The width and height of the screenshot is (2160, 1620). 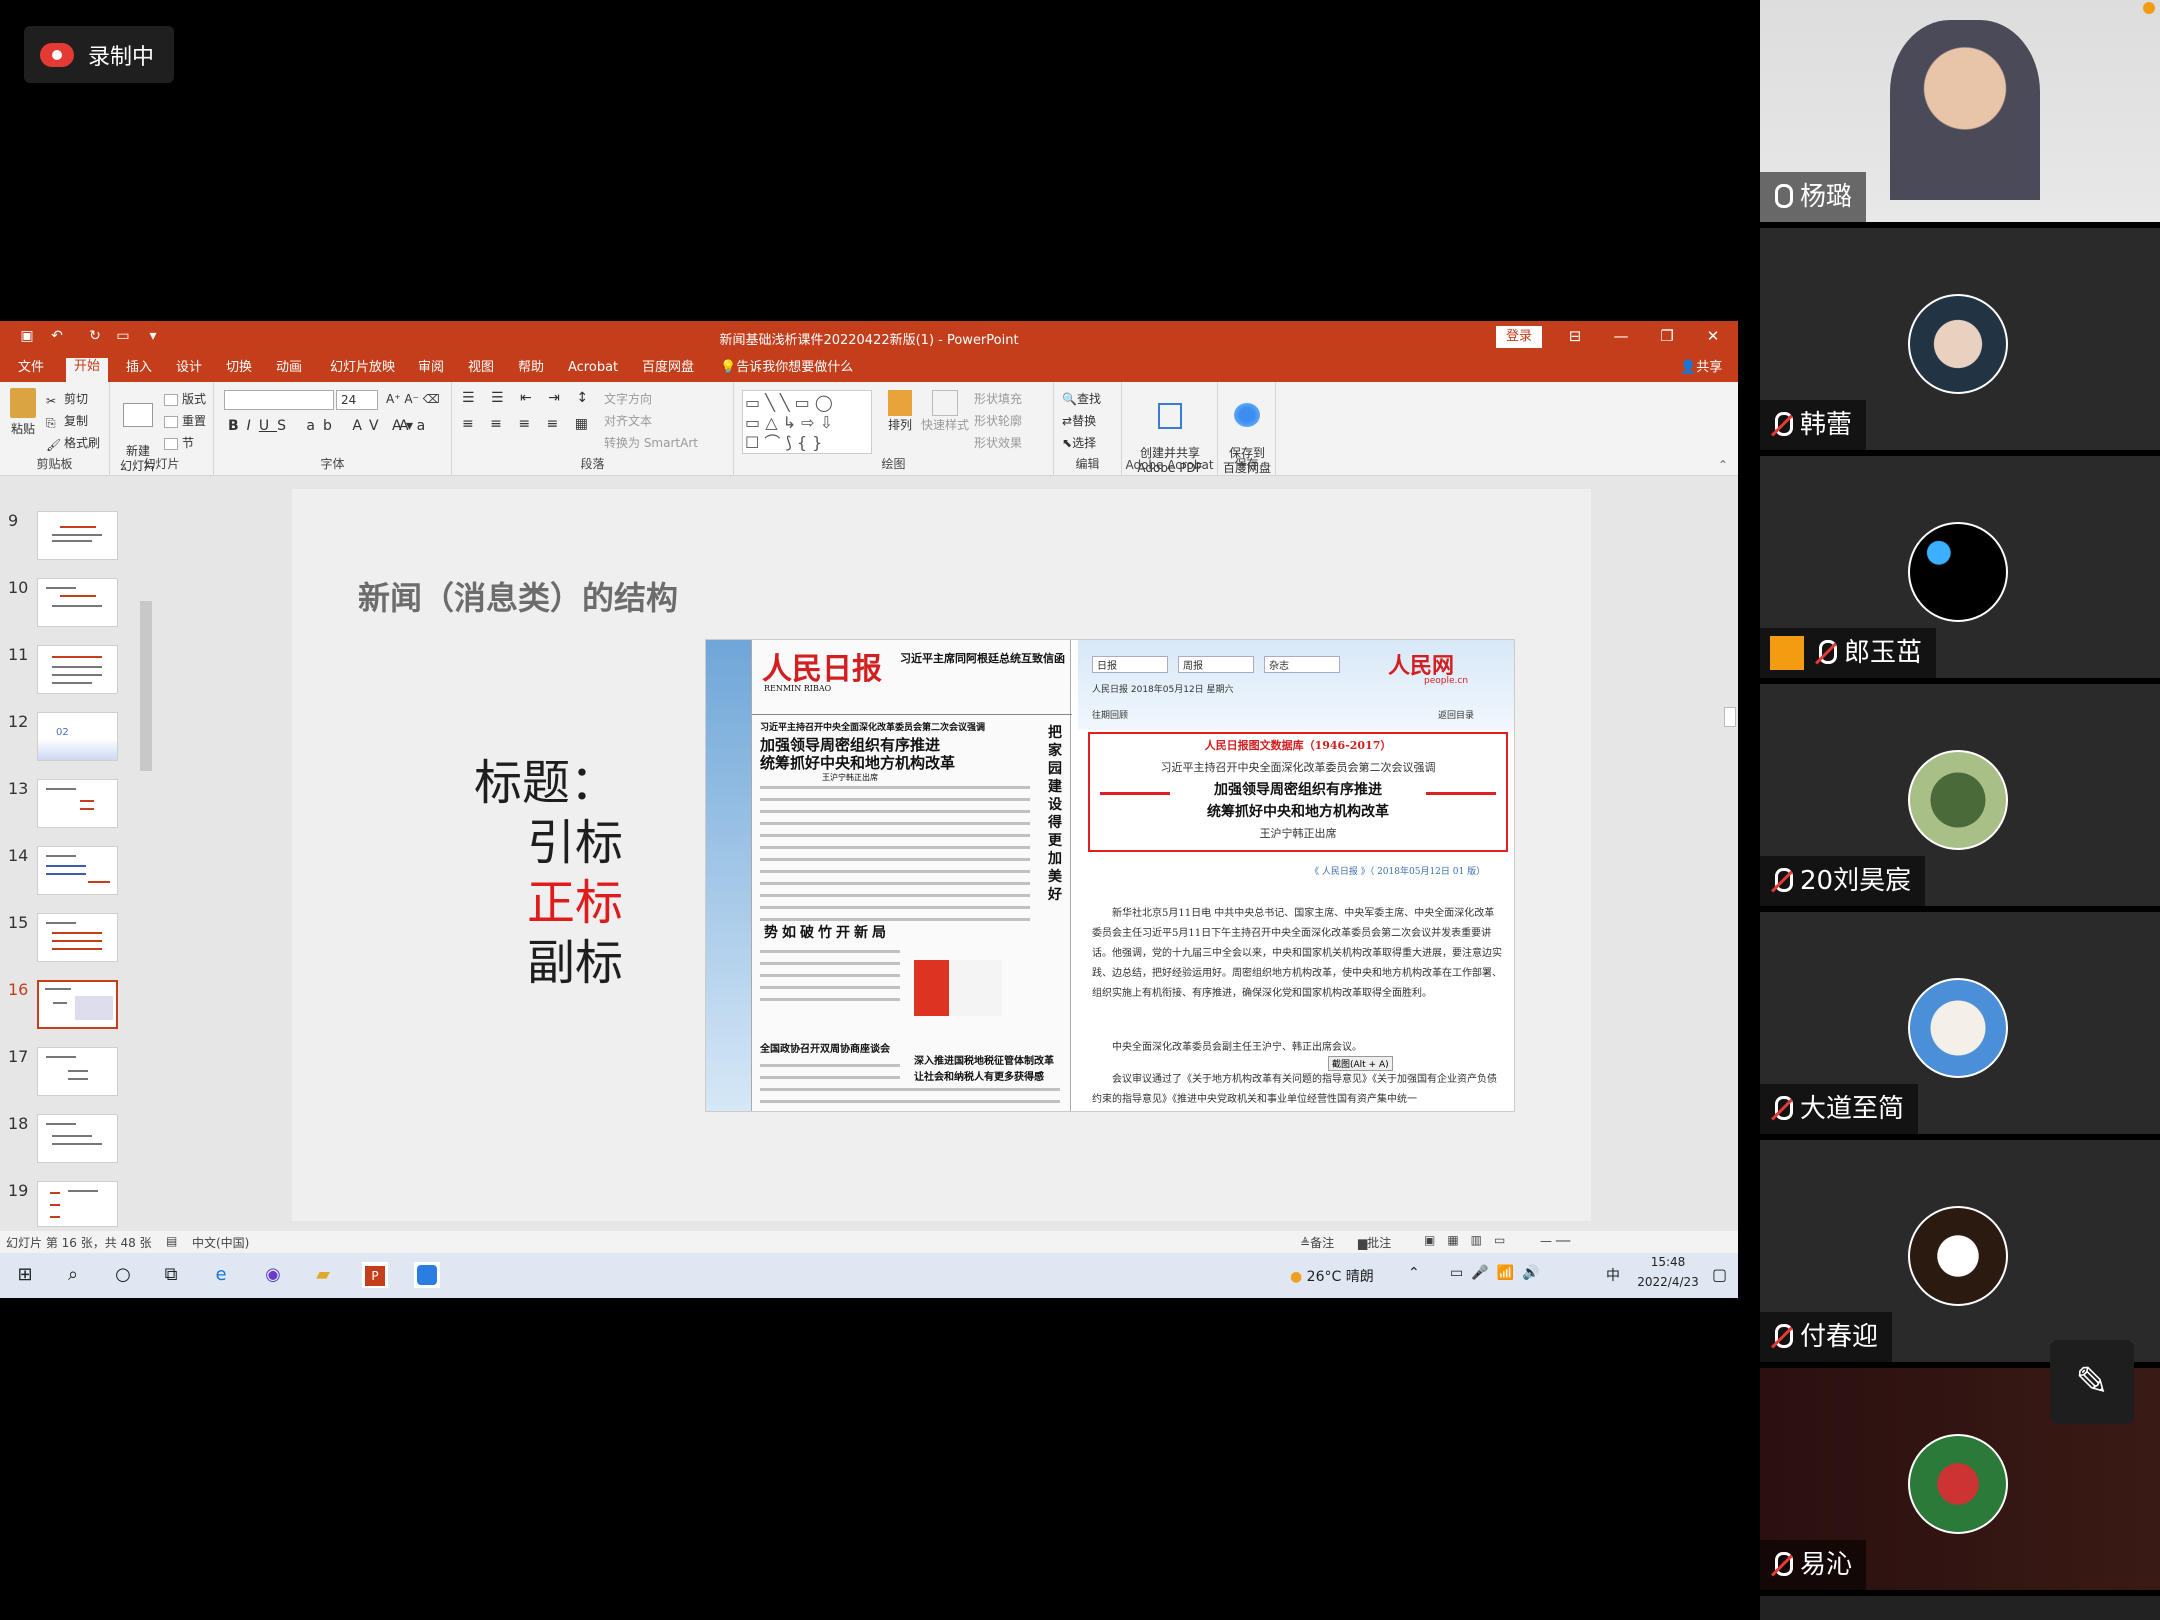 I want to click on meeting-taskbar-icon, so click(x=427, y=1275).